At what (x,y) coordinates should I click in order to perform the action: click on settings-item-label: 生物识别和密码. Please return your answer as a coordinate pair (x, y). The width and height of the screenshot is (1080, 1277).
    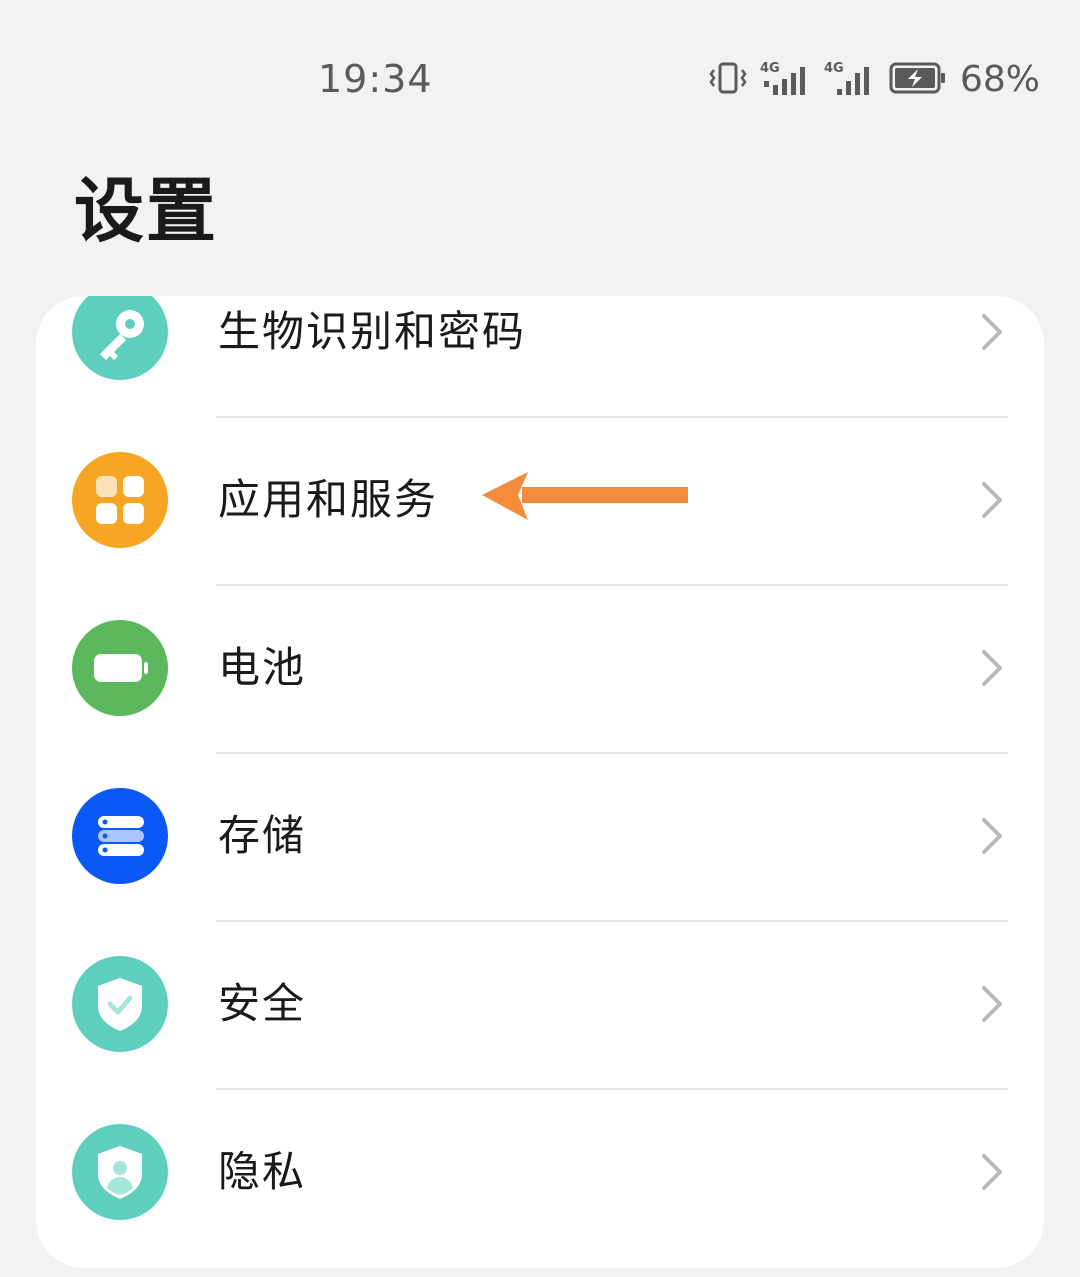
    Looking at the image, I should click on (372, 331).